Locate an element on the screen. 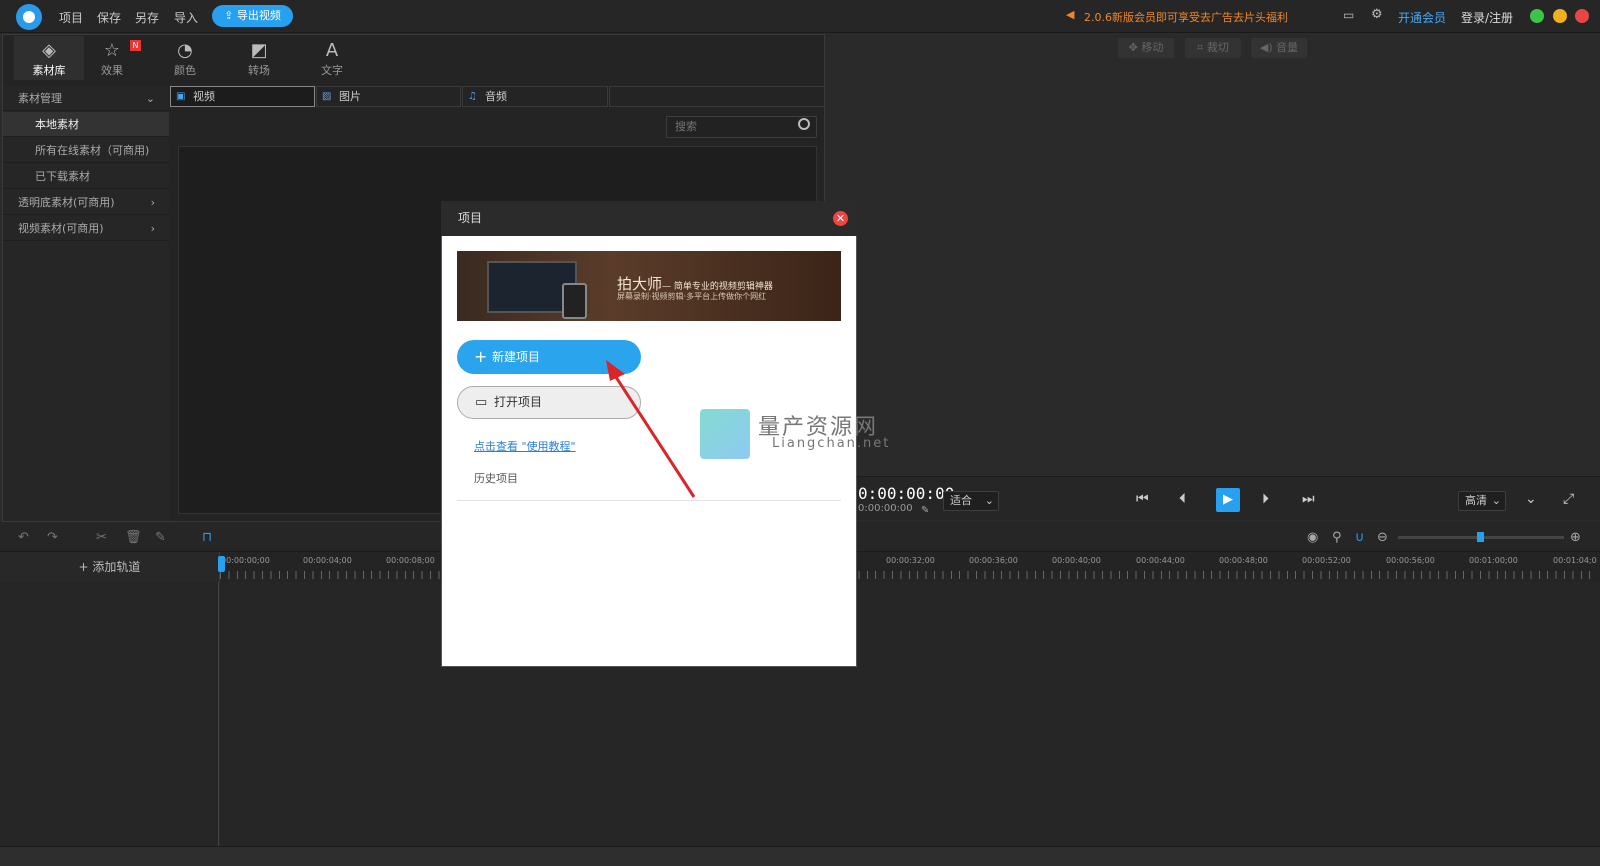  step-forward-icon: ⏵ is located at coordinates (1265, 499).